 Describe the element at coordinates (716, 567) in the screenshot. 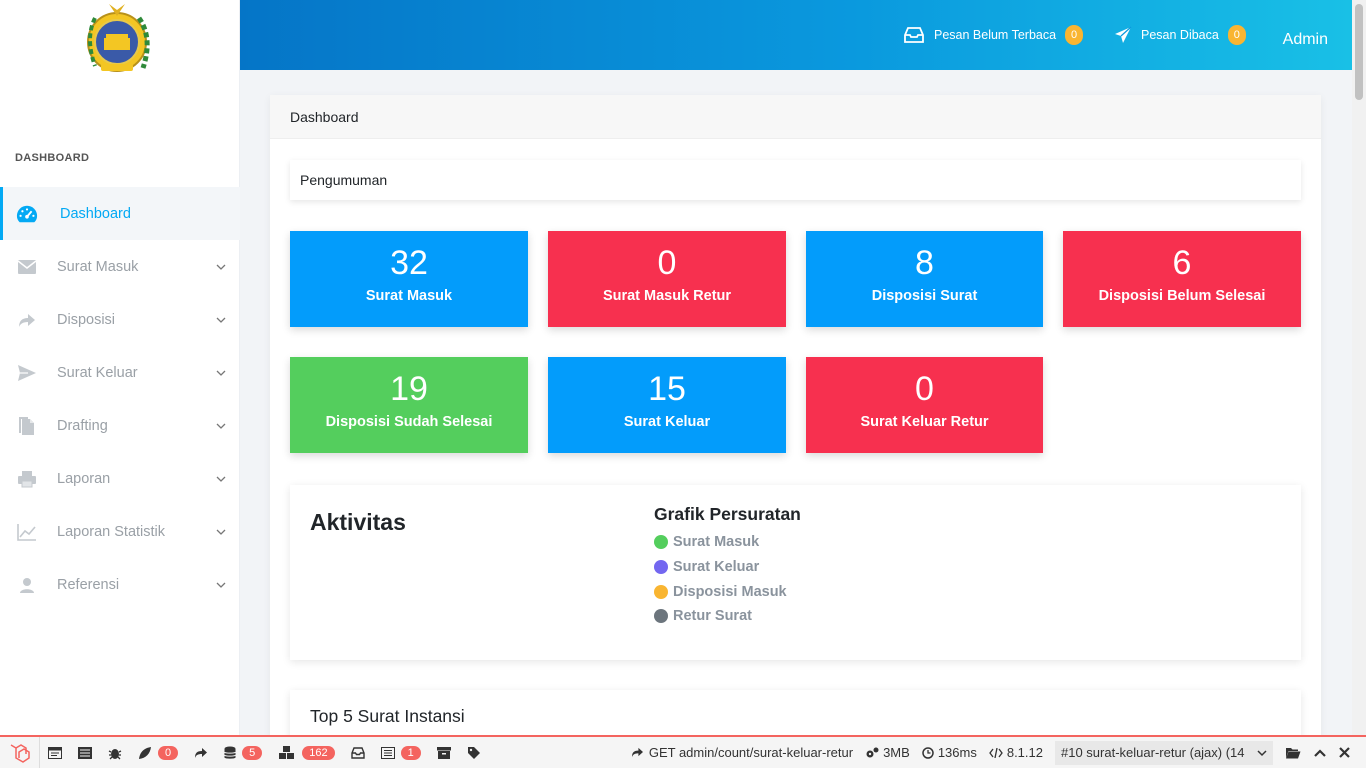

I see `legend-label: Surat Keluar` at that location.